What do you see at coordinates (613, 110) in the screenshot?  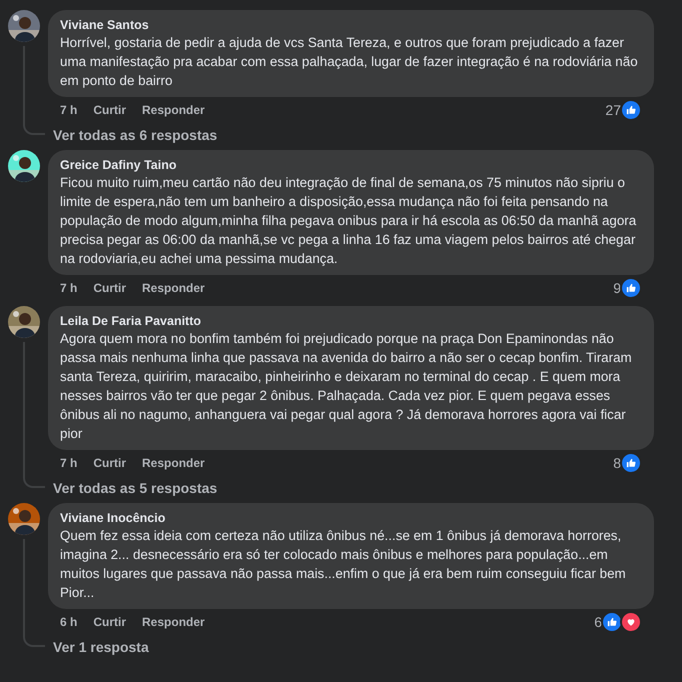 I see `reaction-count: 27` at bounding box center [613, 110].